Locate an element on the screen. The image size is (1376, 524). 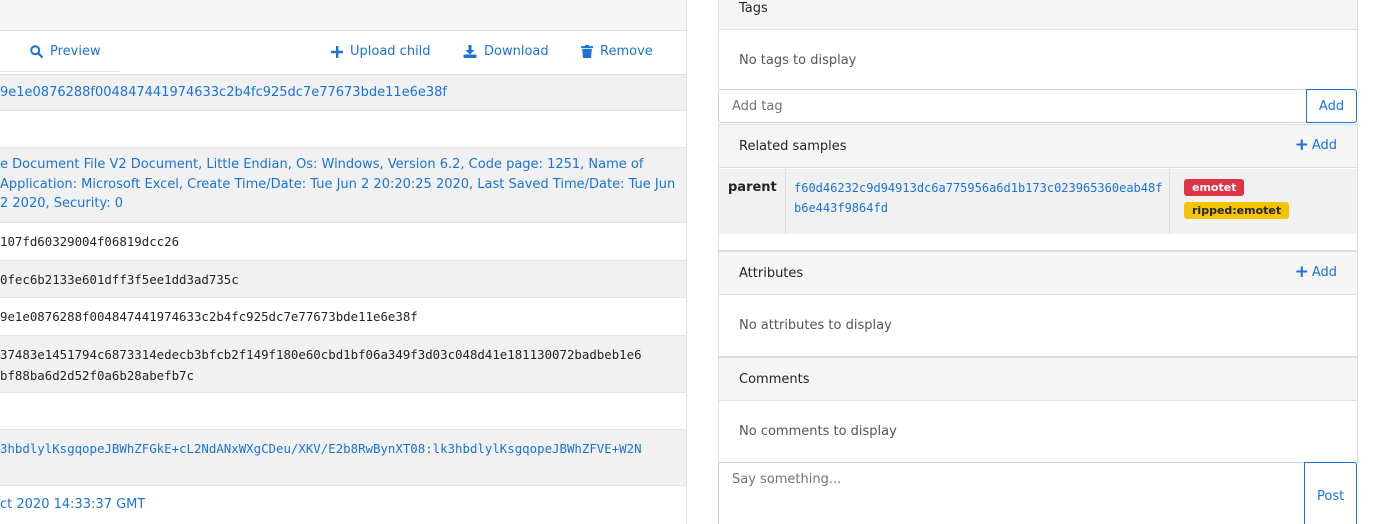
attributes-header: Attributes + Add is located at coordinates (1038, 273).